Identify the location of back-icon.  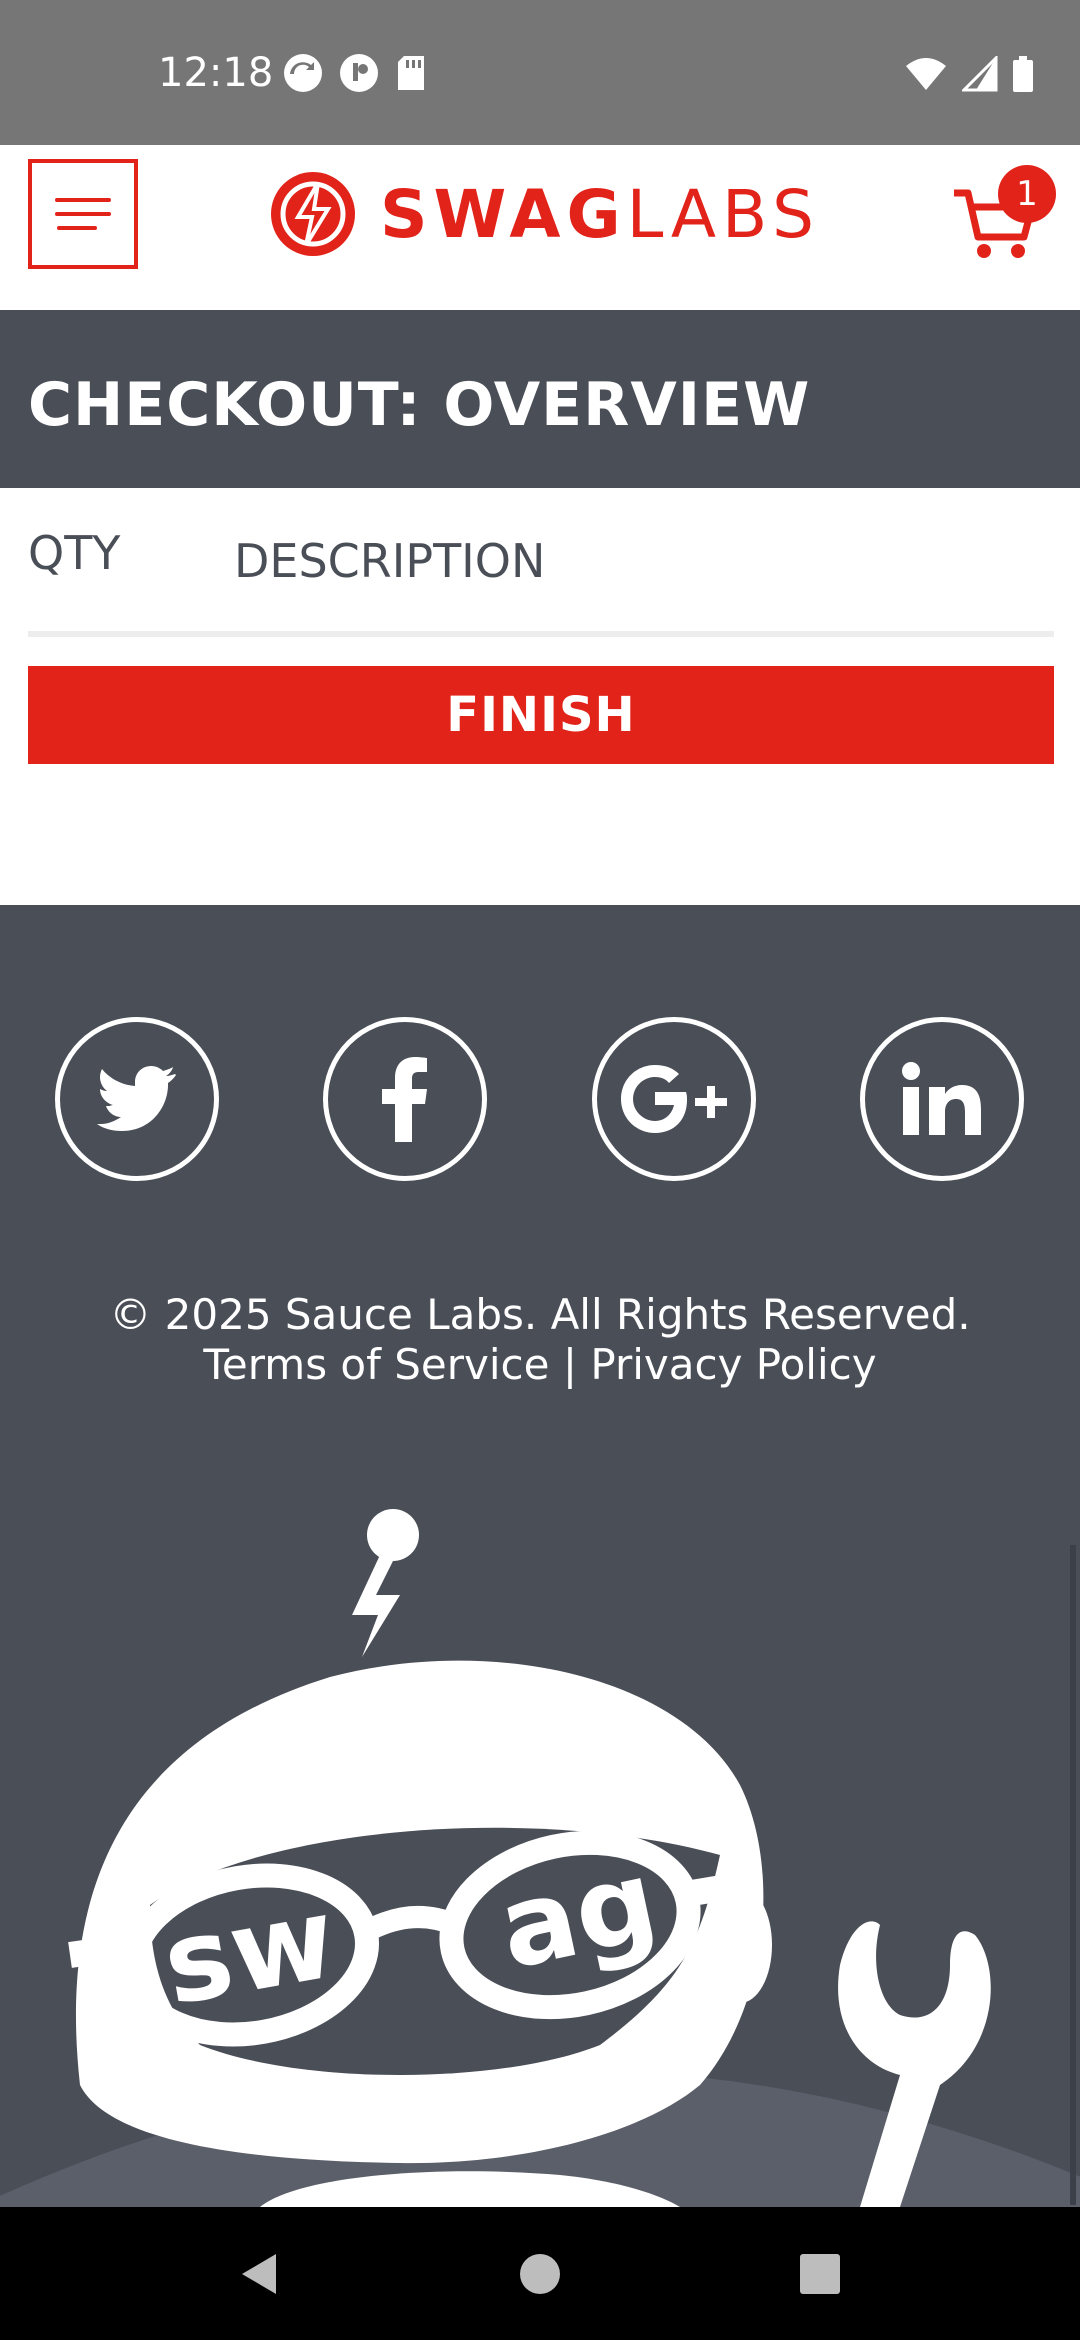
(259, 2273).